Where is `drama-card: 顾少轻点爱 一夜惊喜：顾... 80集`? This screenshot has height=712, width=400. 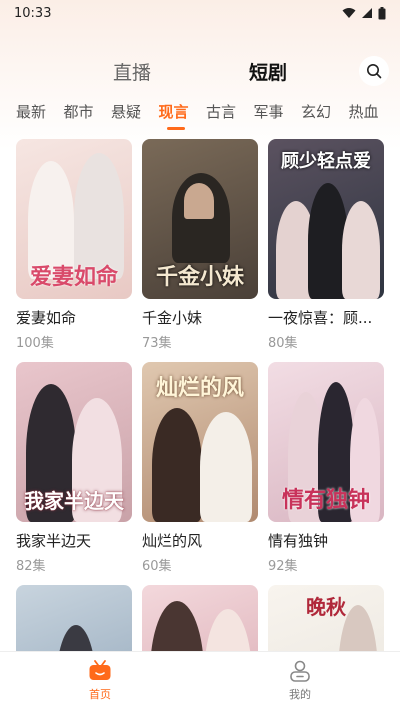 drama-card: 顾少轻点爱 一夜惊喜：顾... 80集 is located at coordinates (326, 245).